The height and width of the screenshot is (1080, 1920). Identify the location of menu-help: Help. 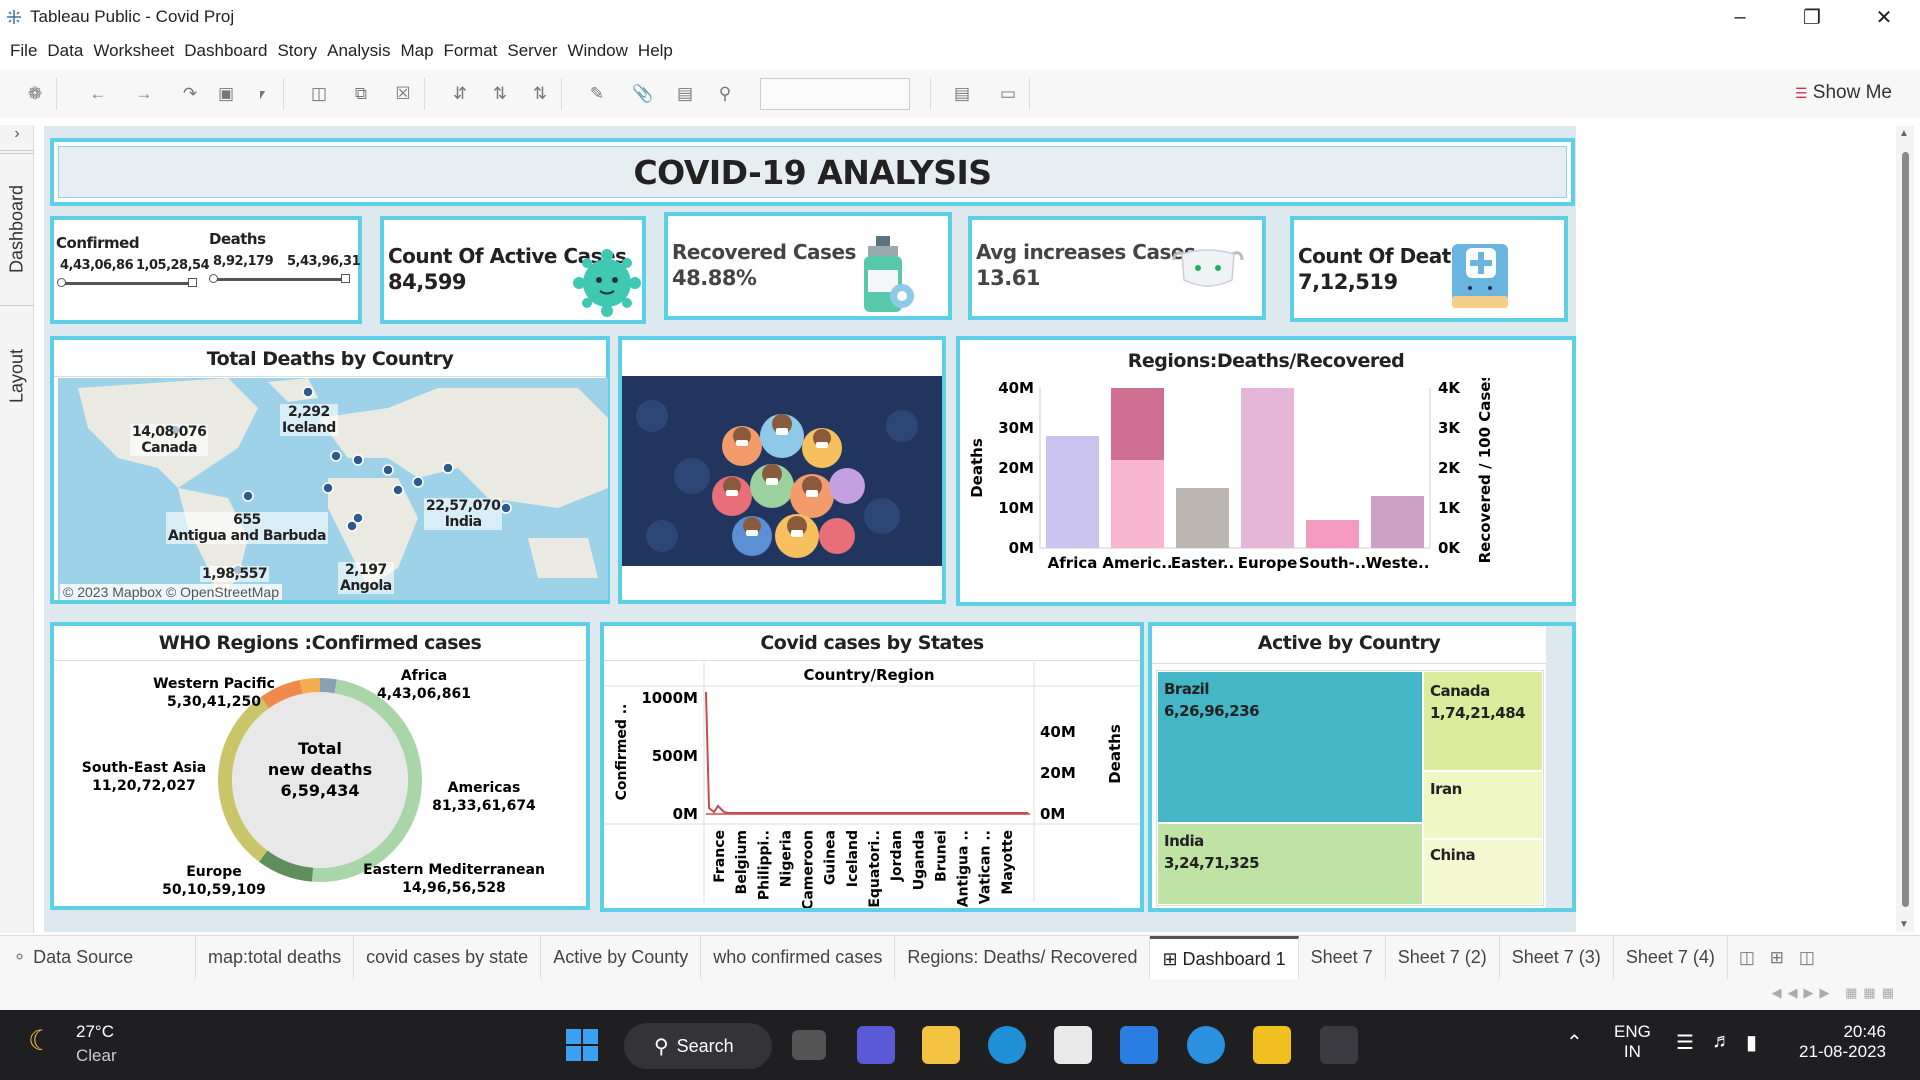
(655, 51).